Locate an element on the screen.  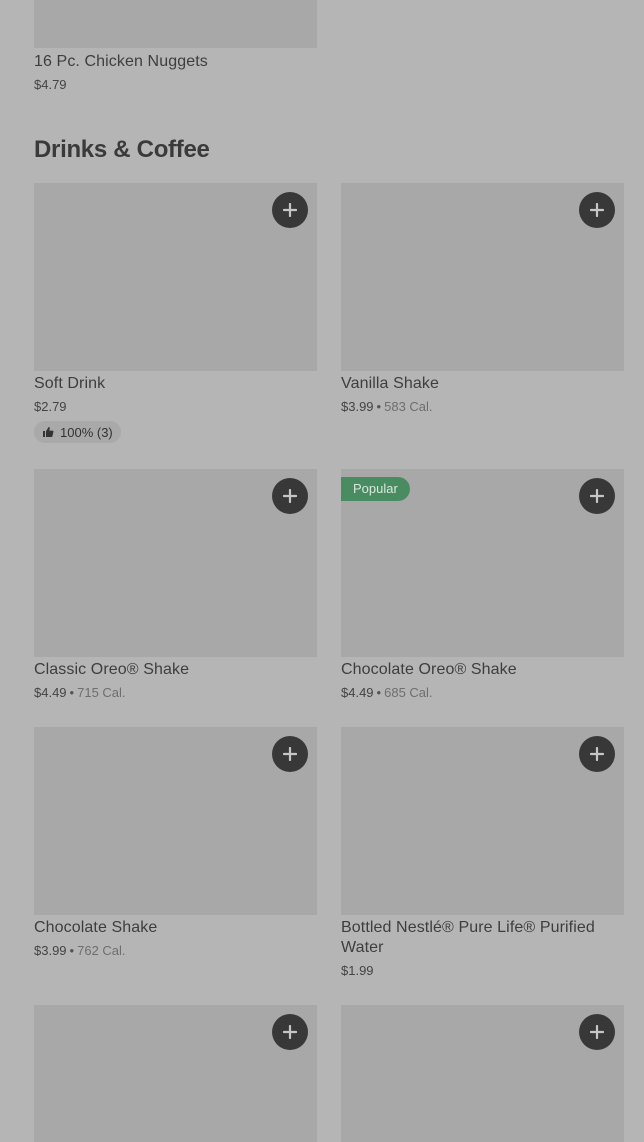
rating-pill: 100% (3) is located at coordinates (77, 432).